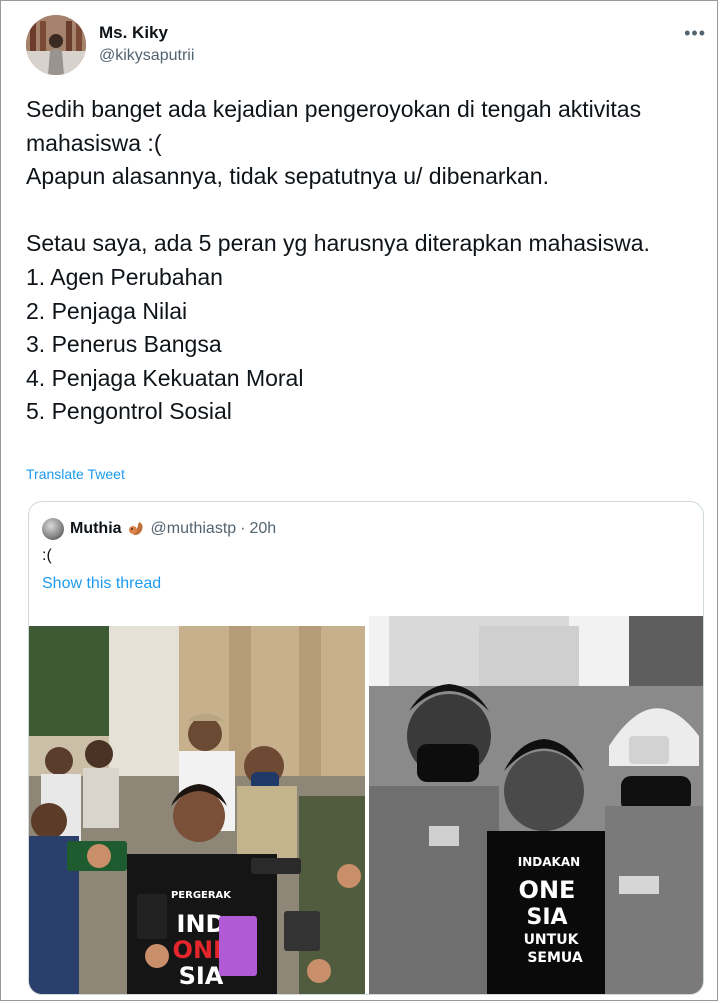 This screenshot has width=720, height=1003. I want to click on quoted-tweet-header: Muthia @muthiastp · 20h, so click(159, 529).